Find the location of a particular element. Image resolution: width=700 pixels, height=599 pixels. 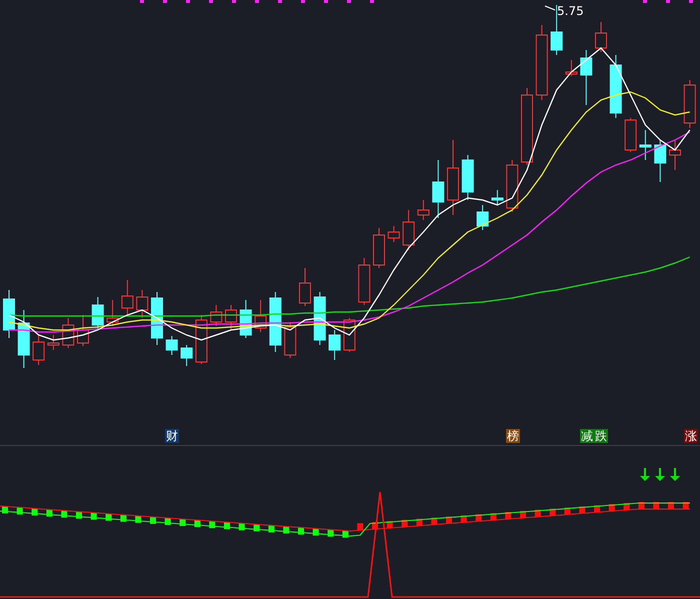

event-tag: 减 is located at coordinates (587, 436).